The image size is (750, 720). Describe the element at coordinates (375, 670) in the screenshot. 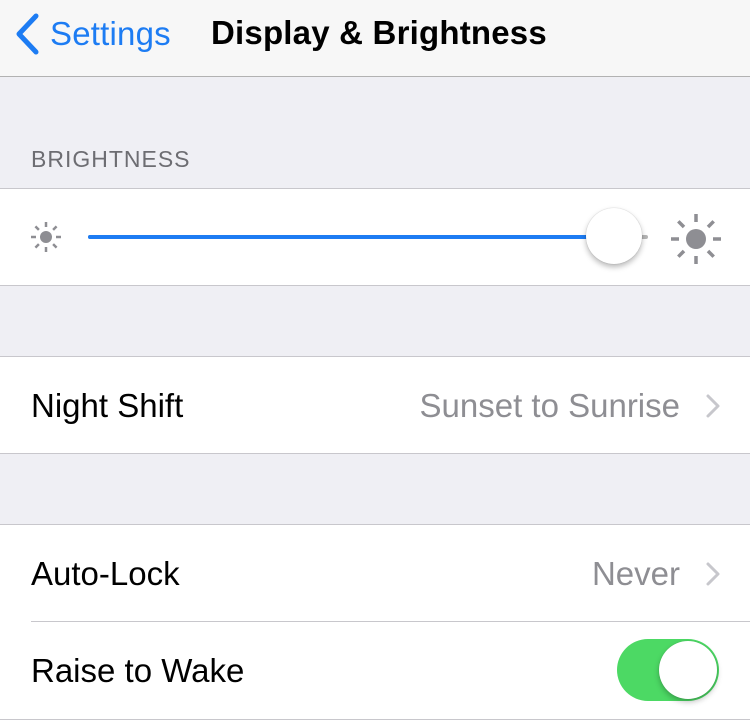

I see `raise-to-wake-row: Raise to Wake` at that location.